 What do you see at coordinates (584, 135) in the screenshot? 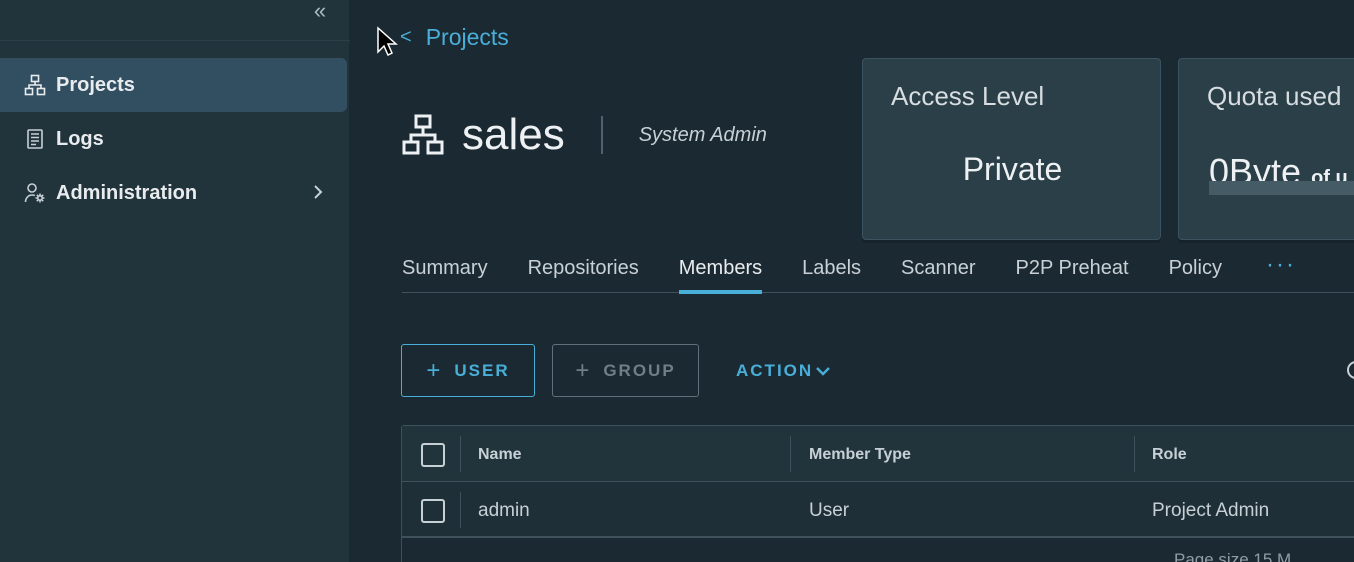
I see `project-header: sales System Admin` at bounding box center [584, 135].